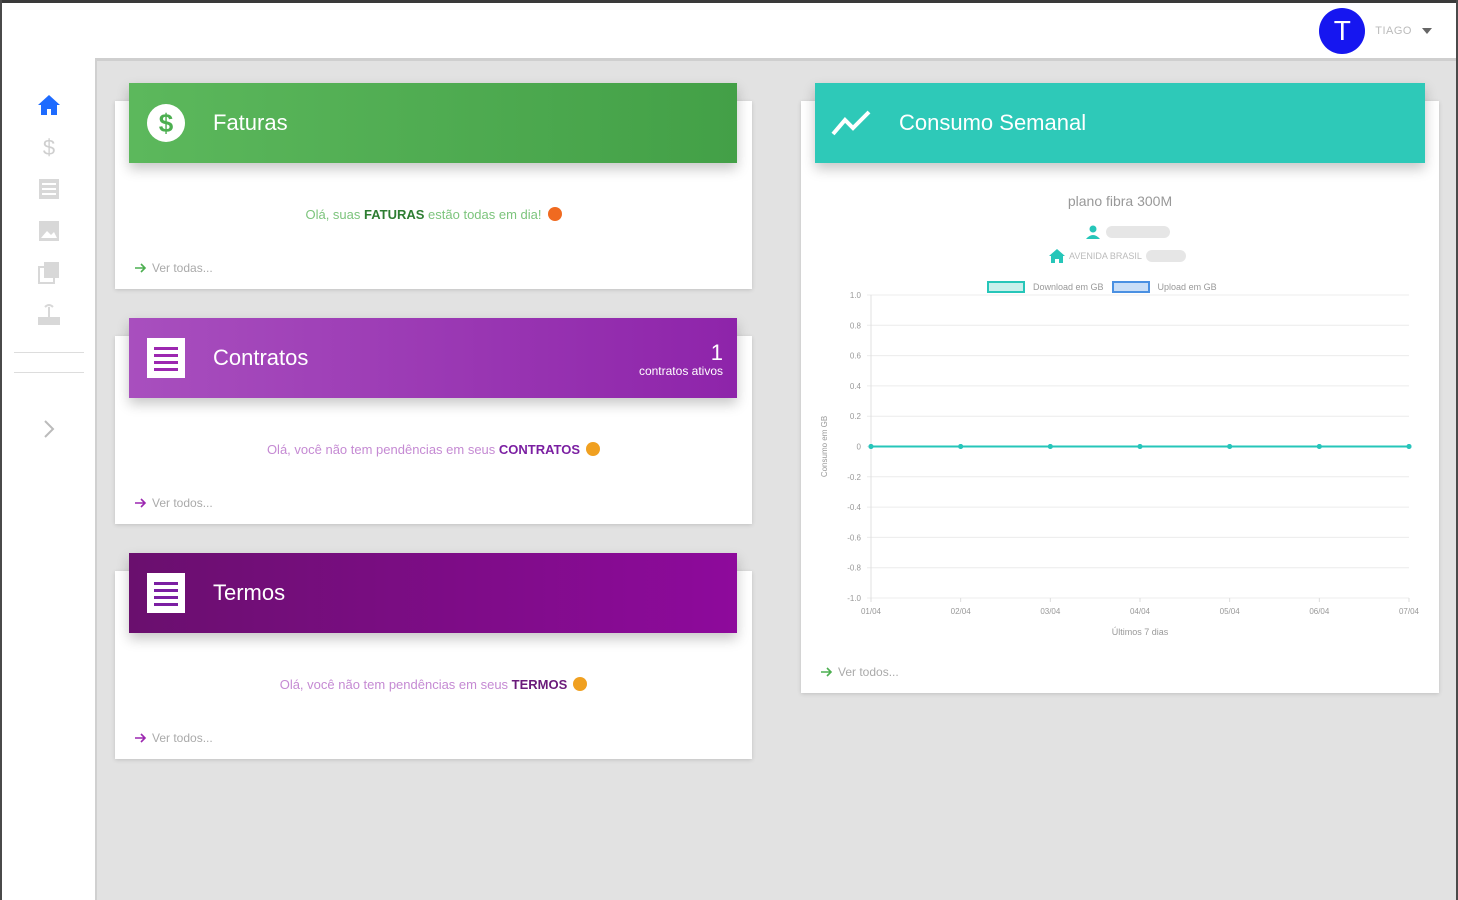 This screenshot has height=900, width=1458. Describe the element at coordinates (1165, 256) in the screenshot. I see `redacted-address` at that location.